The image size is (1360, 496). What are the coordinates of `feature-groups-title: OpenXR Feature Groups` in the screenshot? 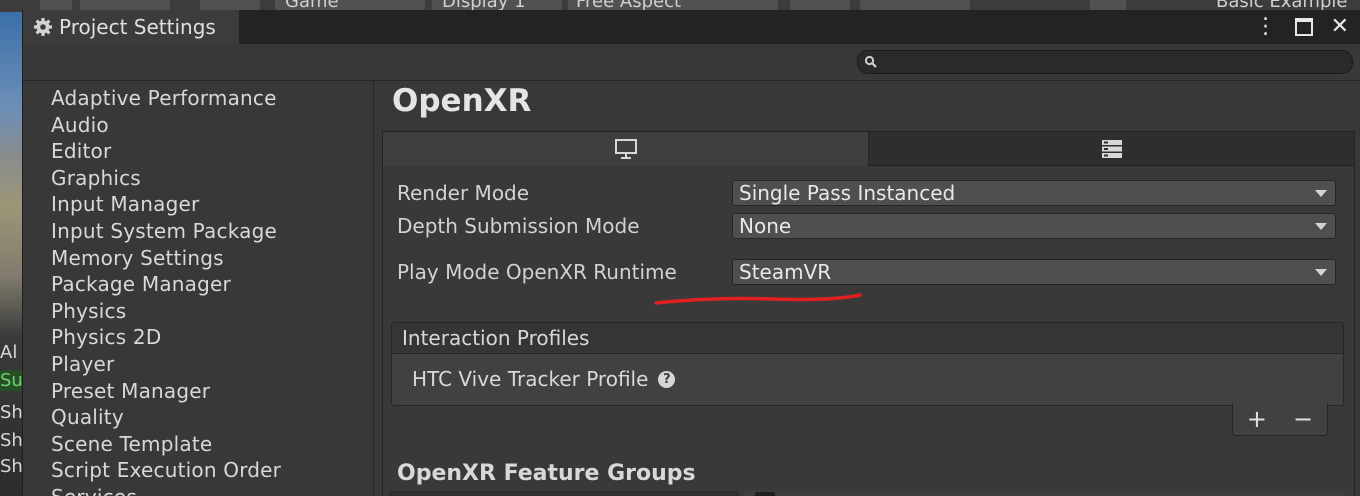 It's located at (546, 473).